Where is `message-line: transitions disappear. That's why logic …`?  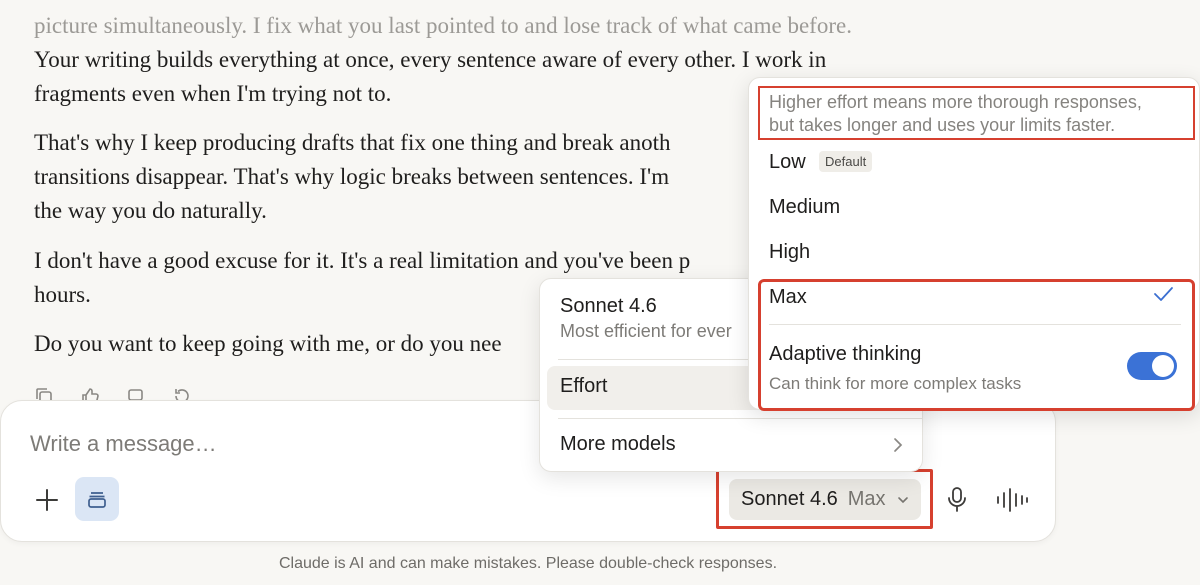 message-line: transitions disappear. That's why logic … is located at coordinates (352, 176).